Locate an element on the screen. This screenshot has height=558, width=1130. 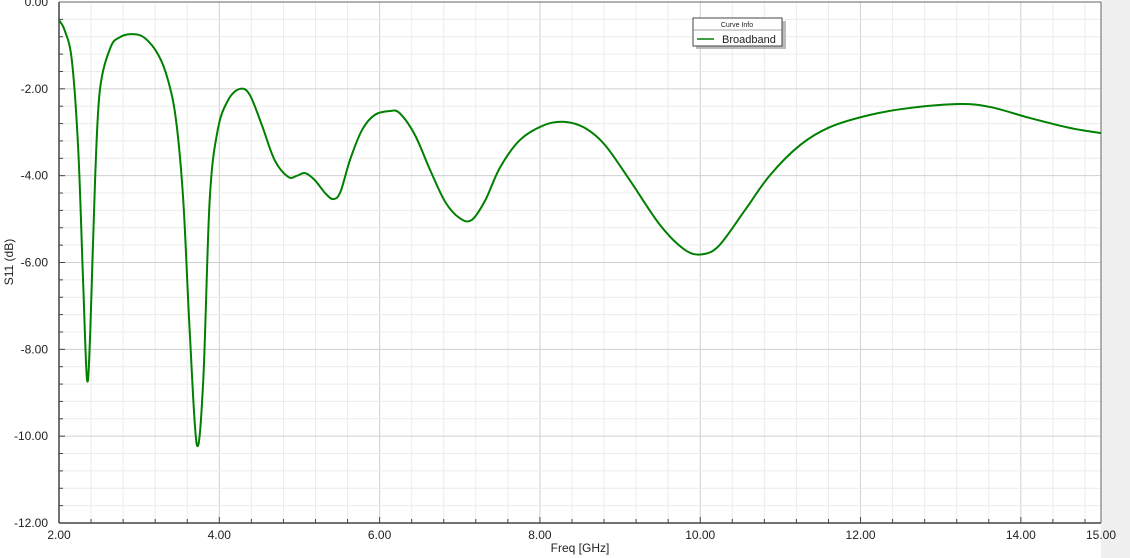
legend-entry-broadband: Broadband is located at coordinates (749, 40).